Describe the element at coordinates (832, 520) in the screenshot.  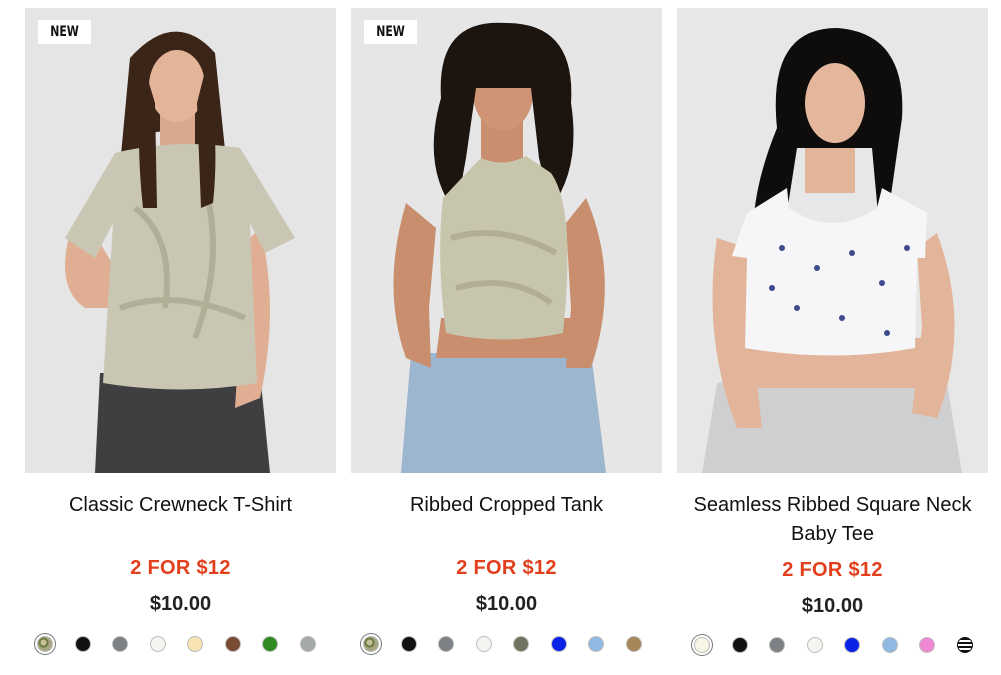
I see `product-title: Seamless Ribbed Square Neck Baby Tee` at that location.